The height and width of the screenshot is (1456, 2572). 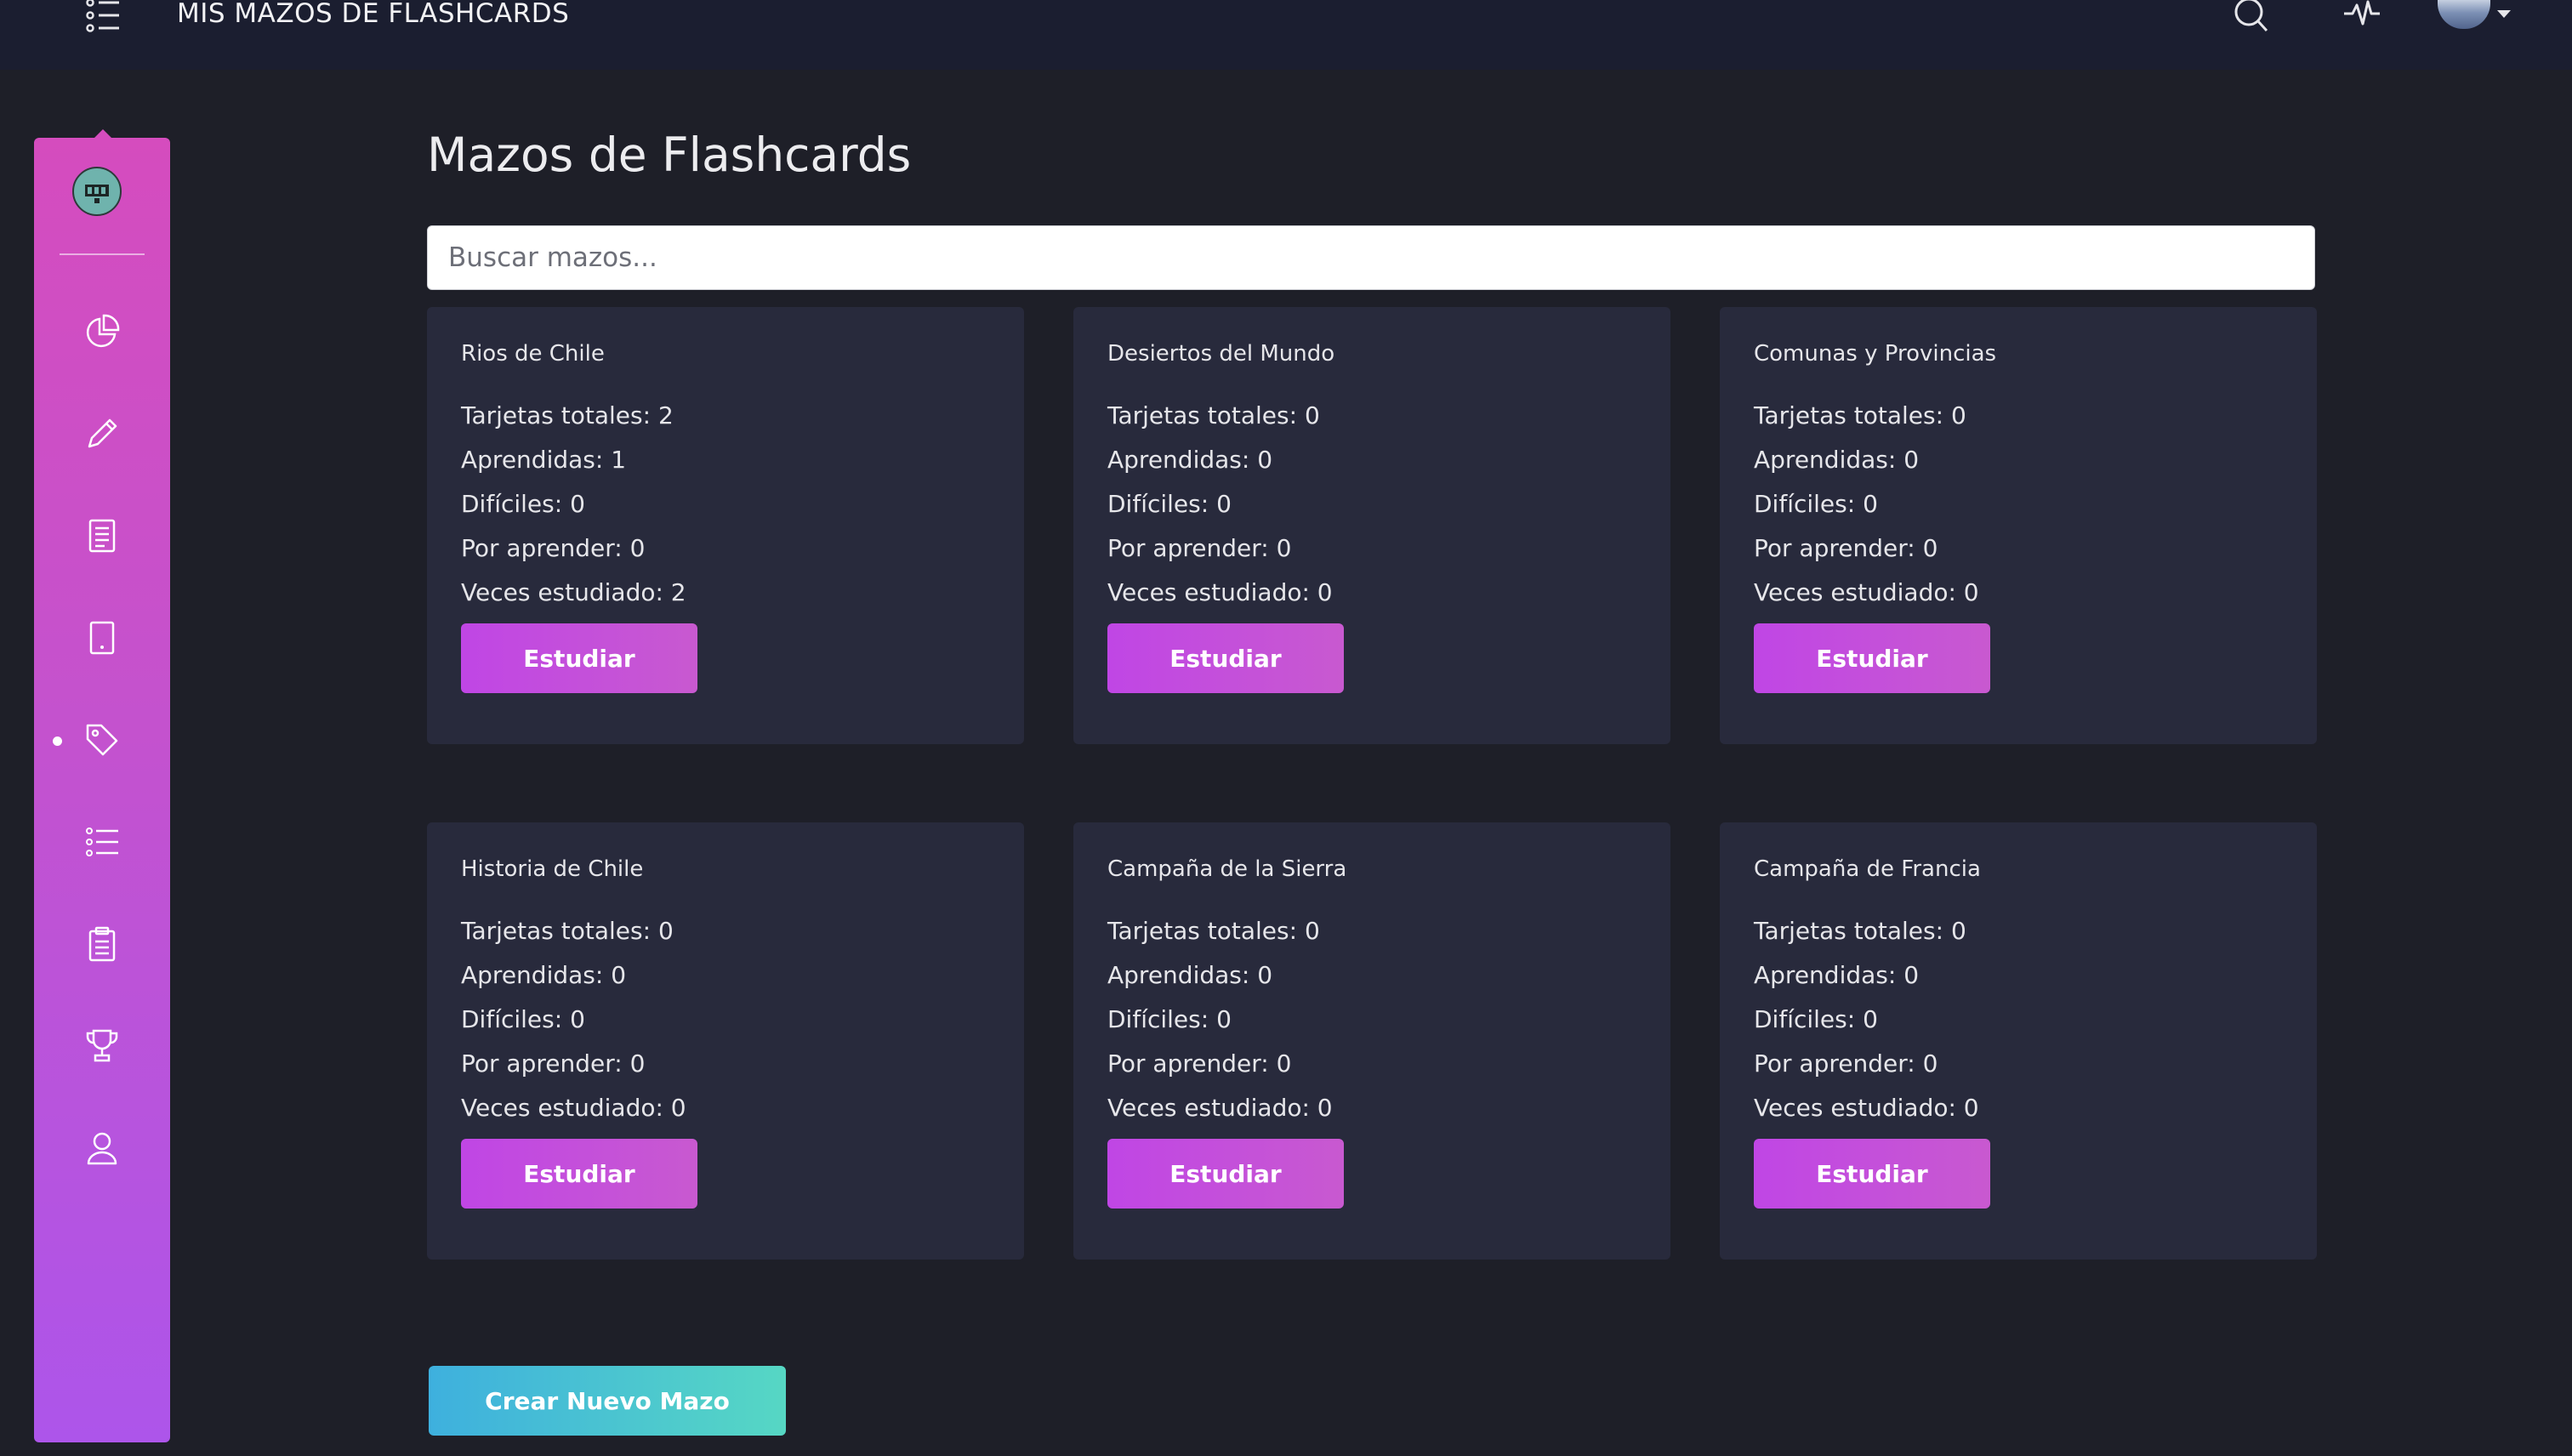 I want to click on activity-pulse-icon, so click(x=2362, y=17).